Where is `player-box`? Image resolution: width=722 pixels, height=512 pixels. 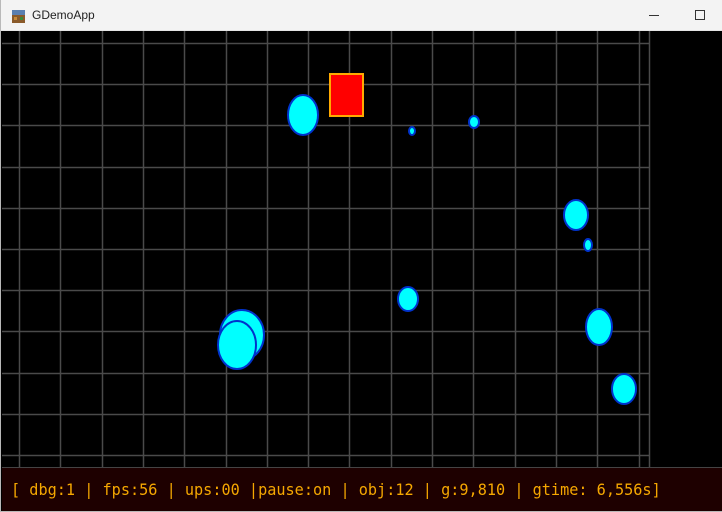
player-box is located at coordinates (346, 95).